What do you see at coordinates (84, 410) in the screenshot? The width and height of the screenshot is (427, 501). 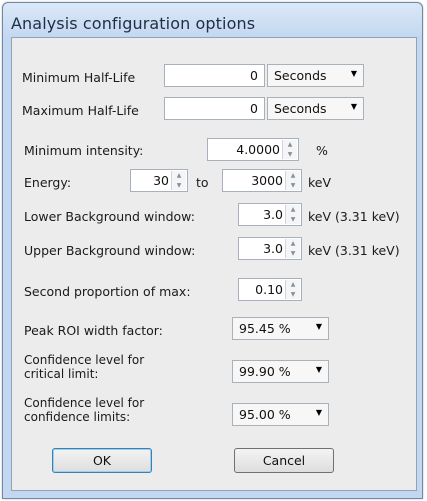 I see `conf-limits-label: Confidence level for confidence limits:` at bounding box center [84, 410].